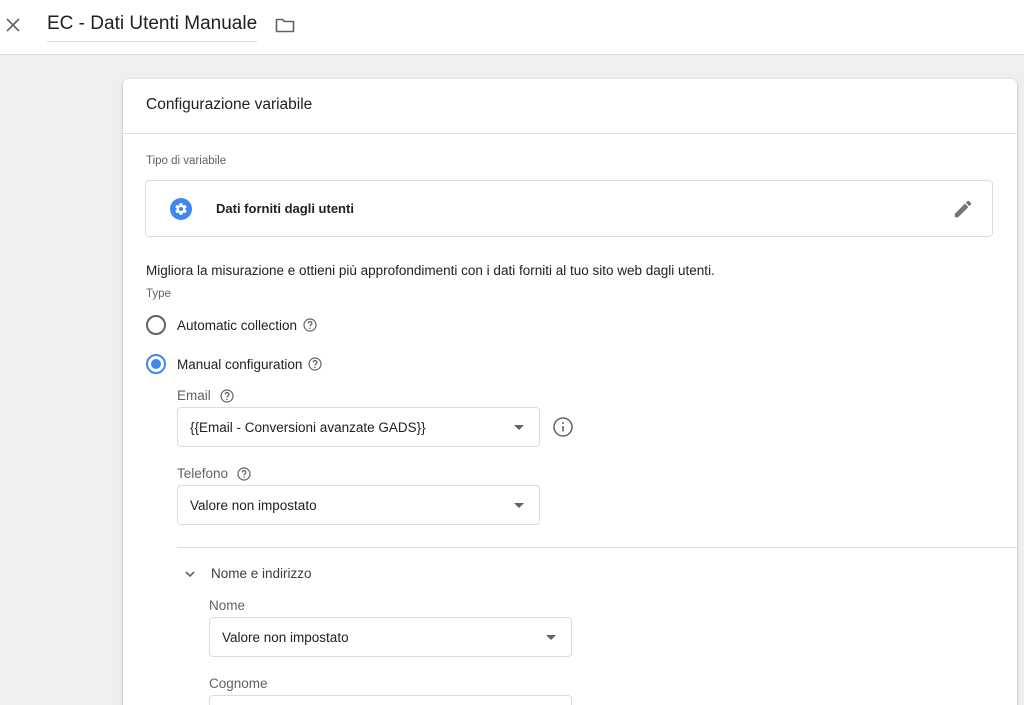 This screenshot has height=705, width=1024. I want to click on radio-automatic-collection: Automatic collection, so click(231, 325).